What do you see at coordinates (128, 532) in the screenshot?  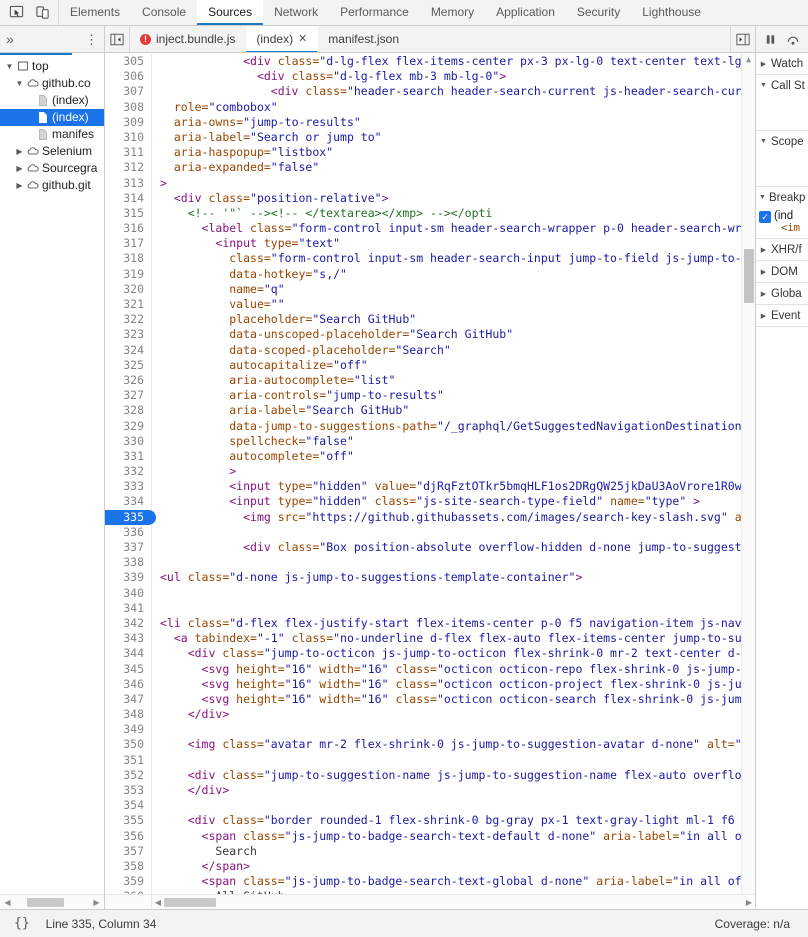 I see `line-number: 336` at bounding box center [128, 532].